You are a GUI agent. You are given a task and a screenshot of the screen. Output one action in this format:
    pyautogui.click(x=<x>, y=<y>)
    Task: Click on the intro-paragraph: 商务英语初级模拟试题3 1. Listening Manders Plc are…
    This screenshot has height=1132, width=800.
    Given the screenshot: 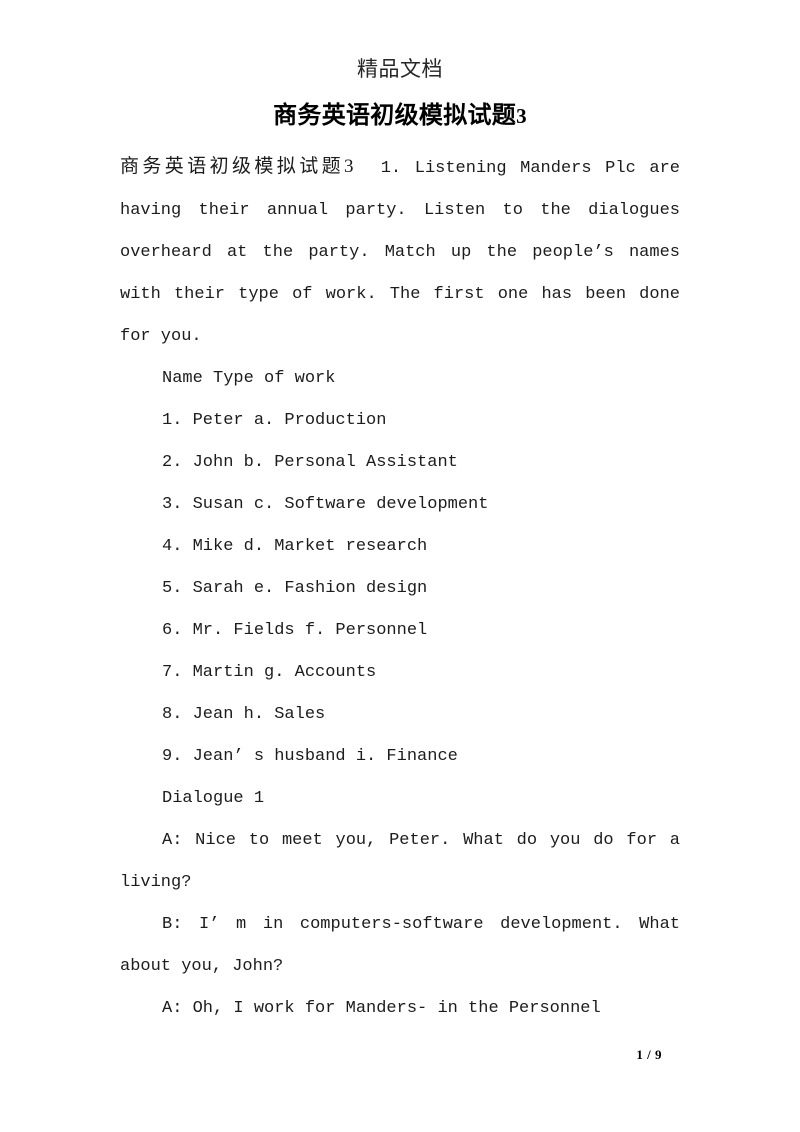 What is the action you would take?
    pyautogui.click(x=400, y=252)
    